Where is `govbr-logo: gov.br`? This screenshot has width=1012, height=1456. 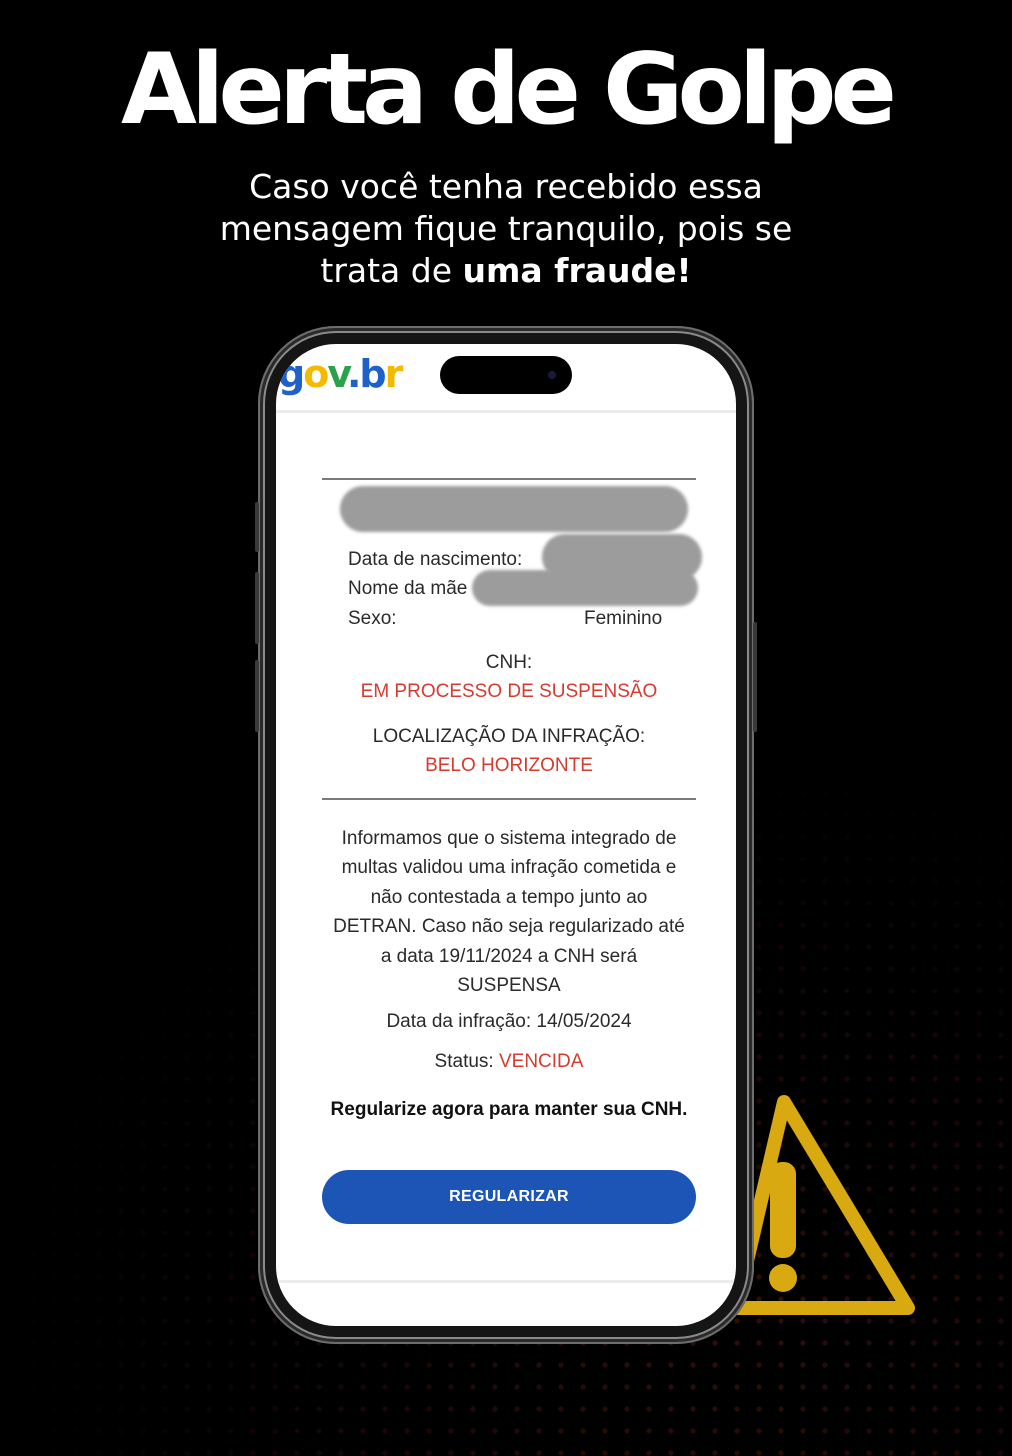
govbr-logo: gov.br is located at coordinates (340, 374).